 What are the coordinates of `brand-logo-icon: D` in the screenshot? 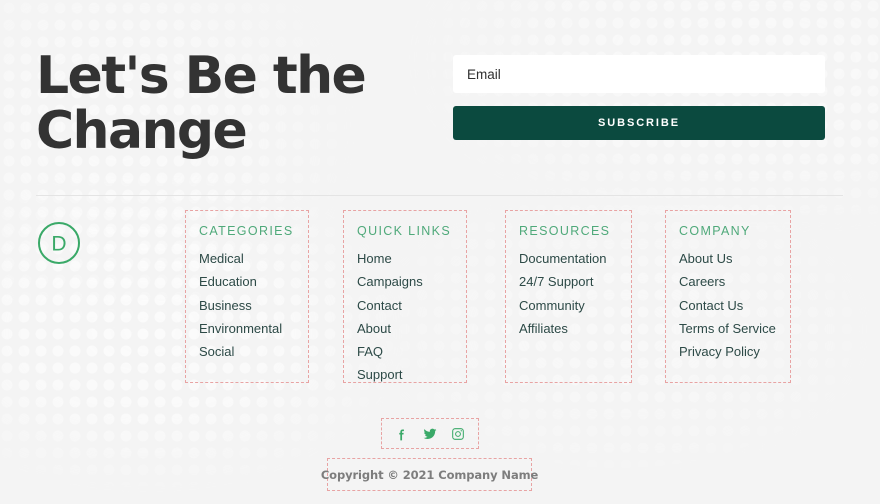 It's located at (59, 243).